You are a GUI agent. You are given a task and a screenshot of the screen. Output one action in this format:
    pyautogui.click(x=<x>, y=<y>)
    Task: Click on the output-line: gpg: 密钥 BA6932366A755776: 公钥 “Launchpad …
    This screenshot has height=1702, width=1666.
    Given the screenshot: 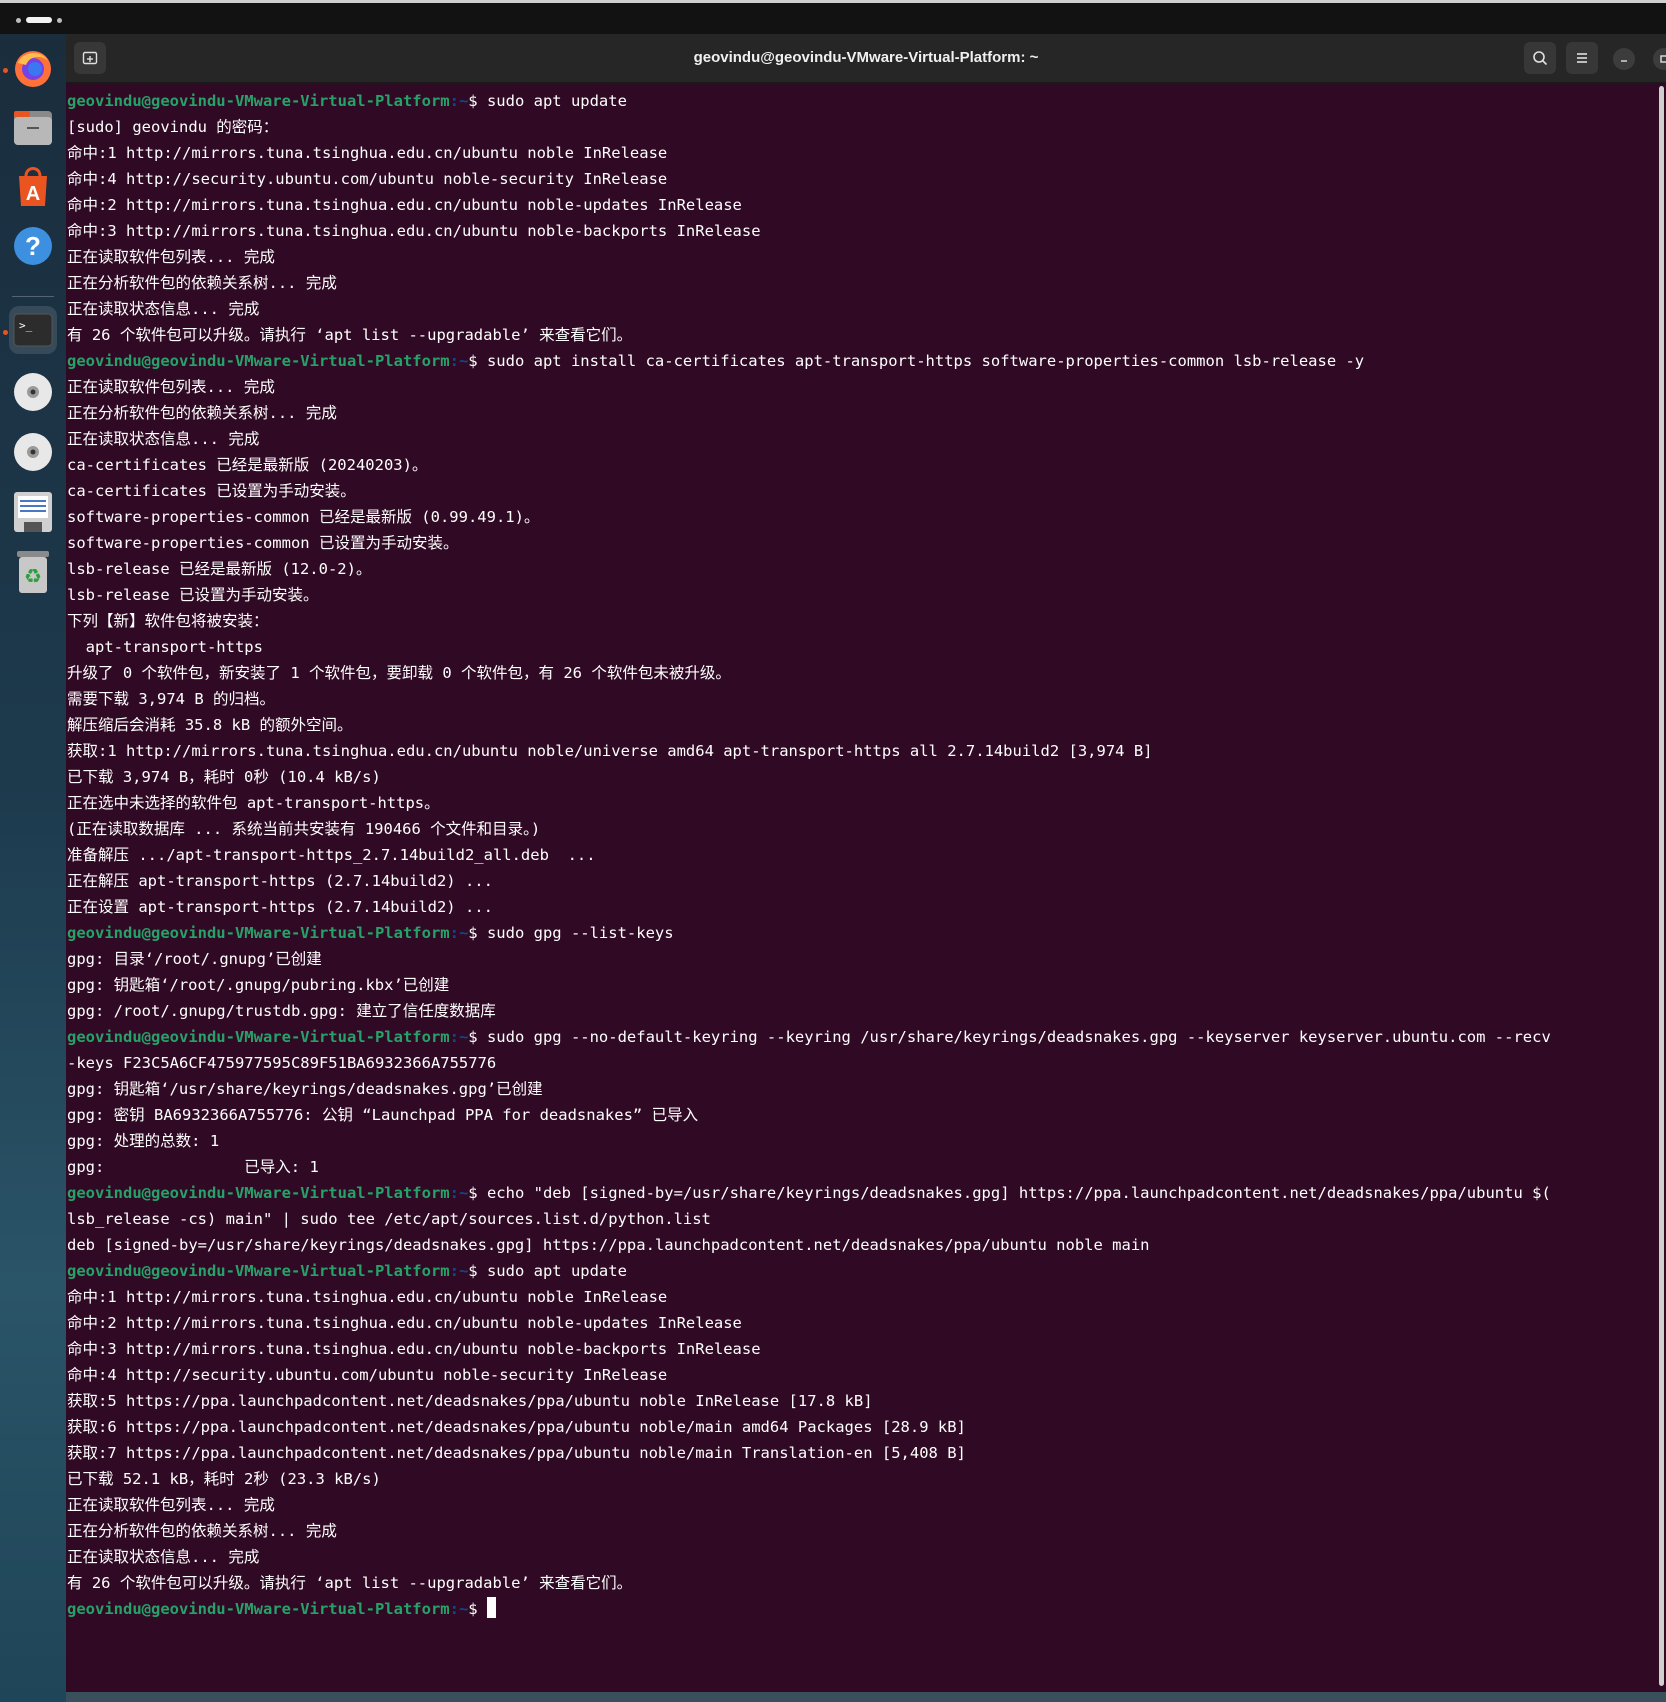 What is the action you would take?
    pyautogui.click(x=383, y=1115)
    